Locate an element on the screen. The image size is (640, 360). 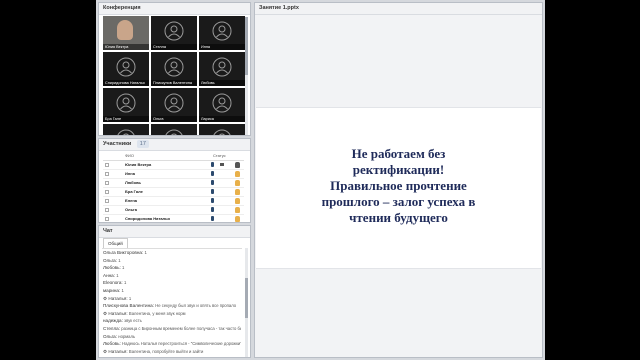
chat-message: Eleonora: 1 is located at coordinates (172, 283).